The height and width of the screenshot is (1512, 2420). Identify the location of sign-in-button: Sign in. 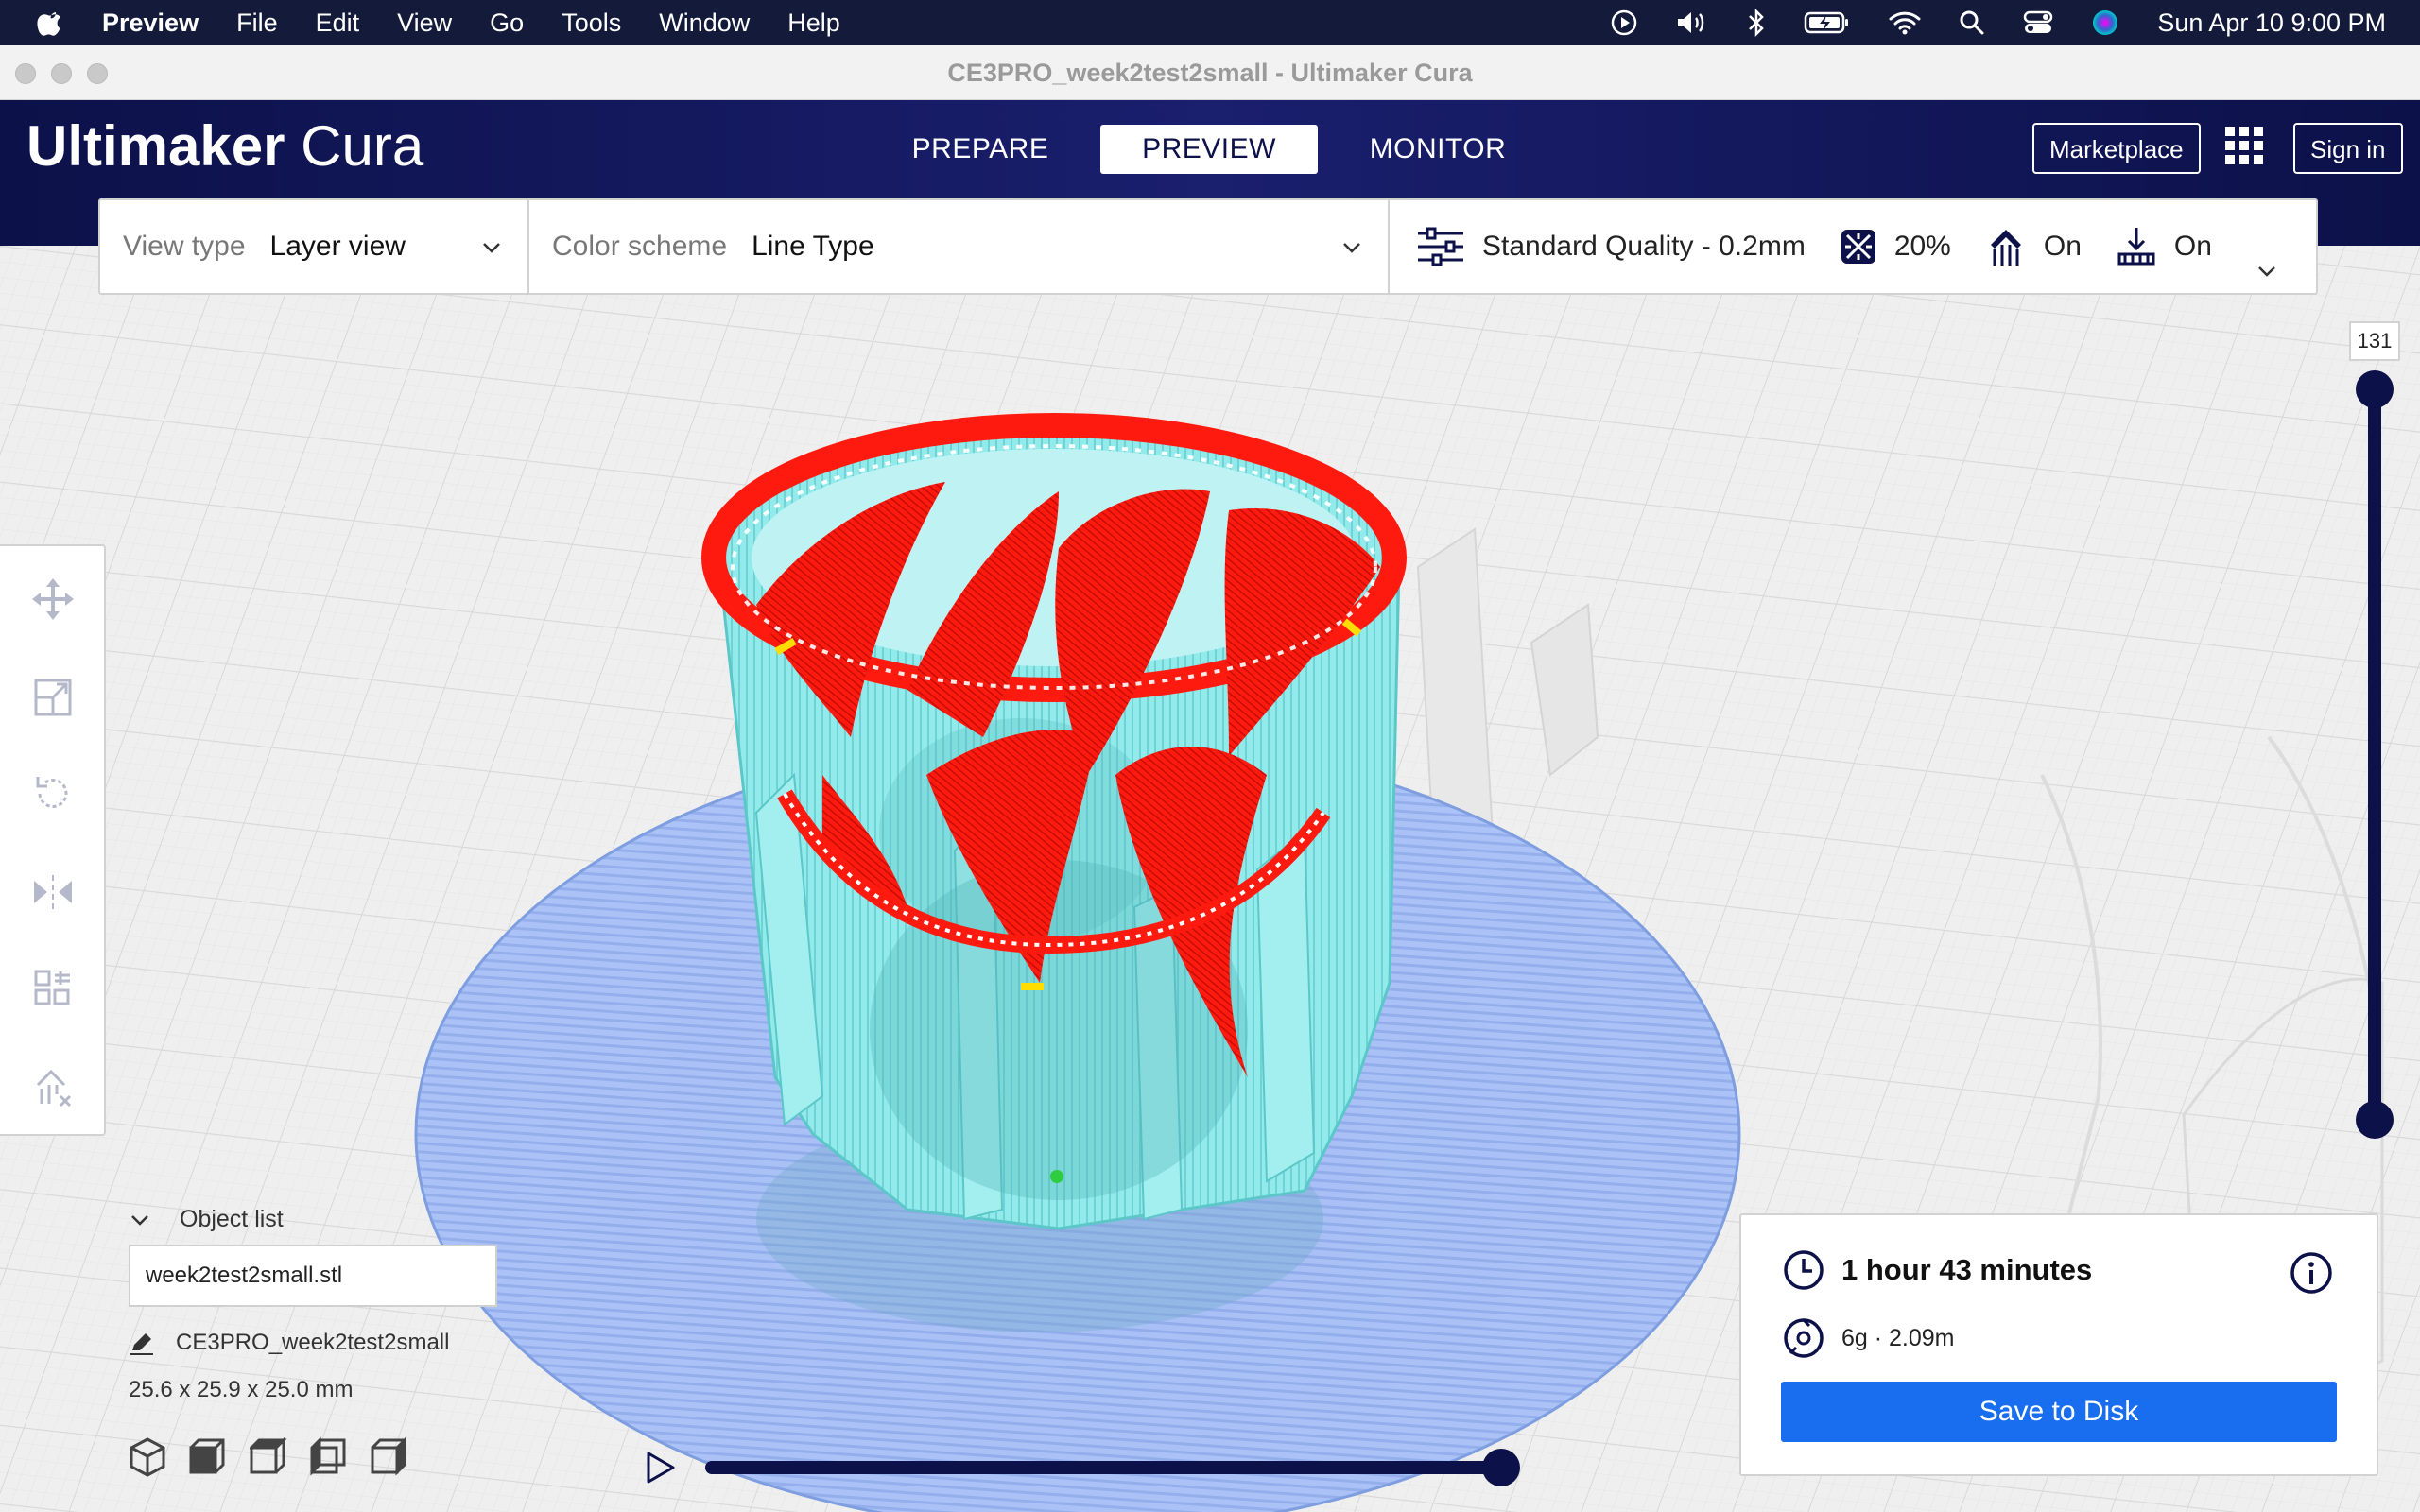
(2348, 148).